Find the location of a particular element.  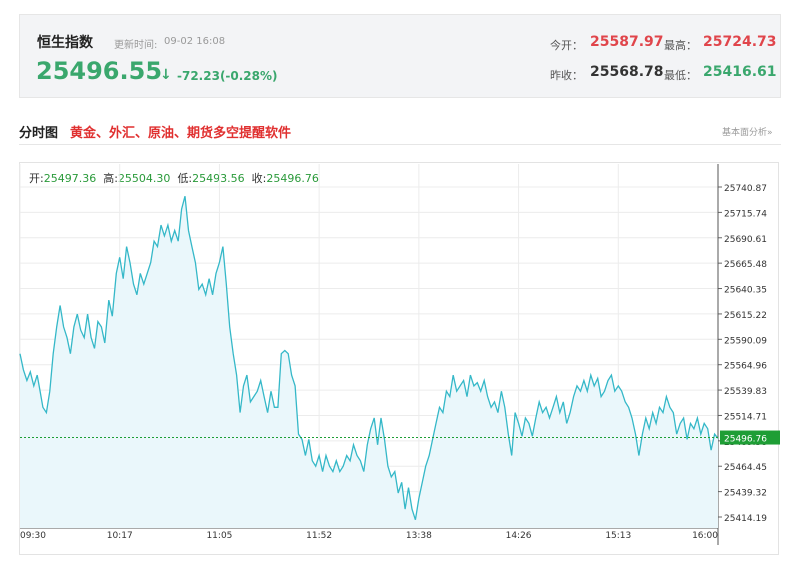

y-tick-label: 25740.87 is located at coordinates (745, 189).